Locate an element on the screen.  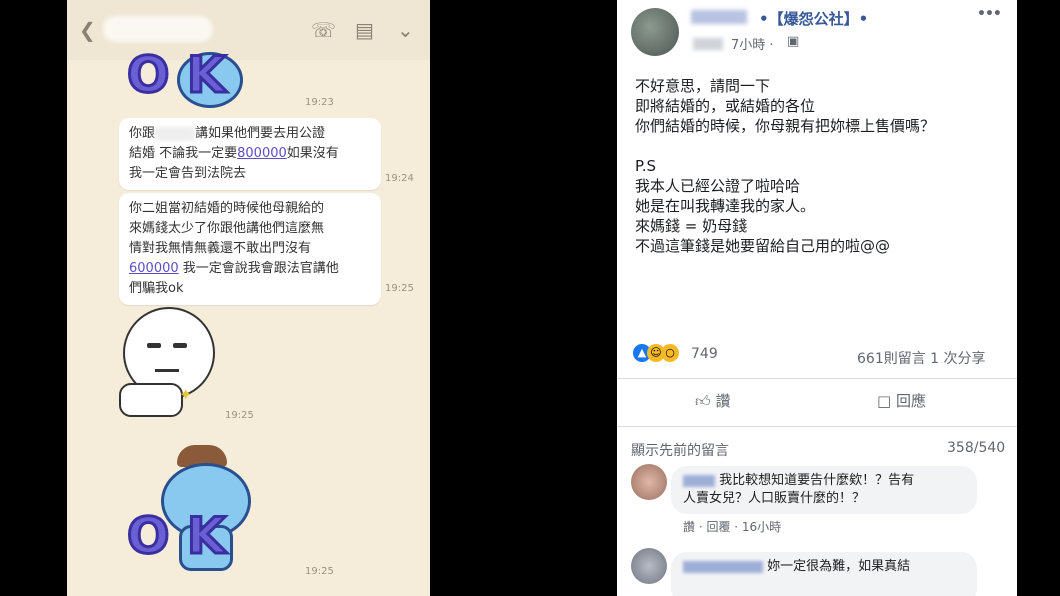
comment-bubble-1: 我比較想知道要告什麼欸！？告有 人賣女兒？人口販賣什麼的！？ is located at coordinates (824, 490).